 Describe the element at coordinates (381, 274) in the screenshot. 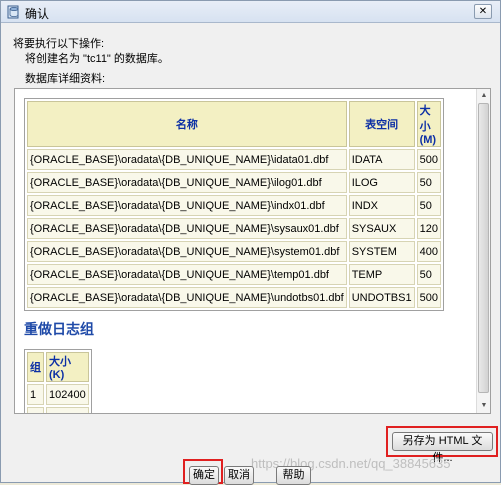

I see `datafile-tablespace: TEMP` at that location.